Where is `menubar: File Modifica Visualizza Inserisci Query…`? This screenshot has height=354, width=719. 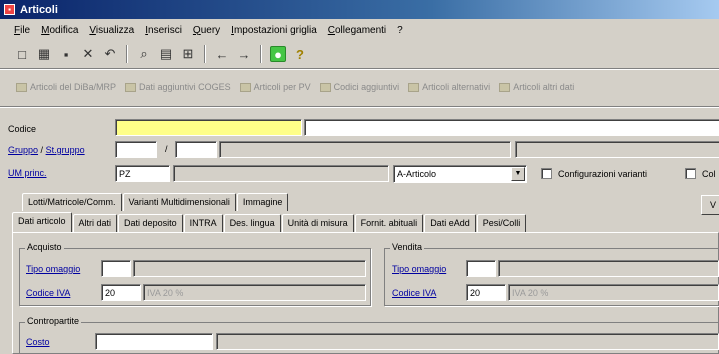 menubar: File Modifica Visualizza Inserisci Query… is located at coordinates (359, 30).